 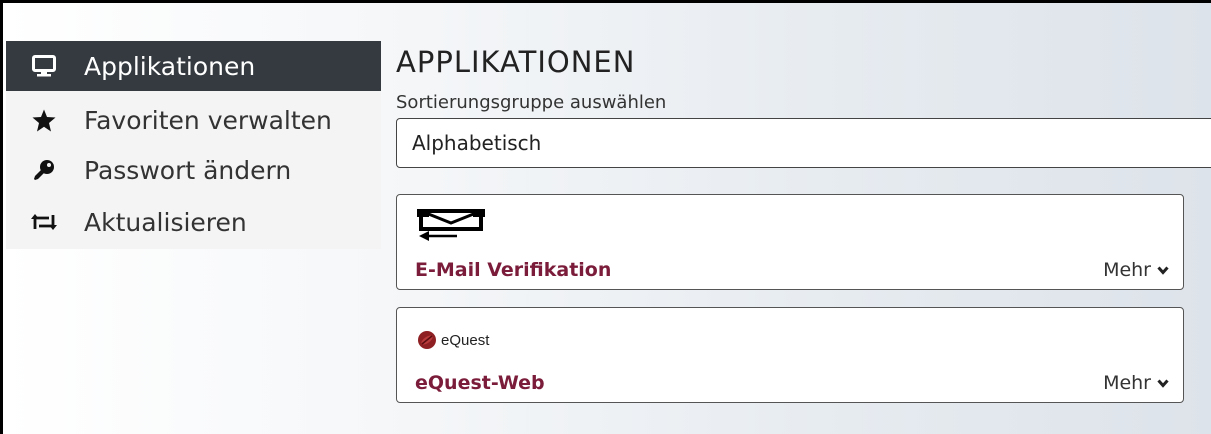 I want to click on page-title: APPLIKATIONEN, so click(x=516, y=62).